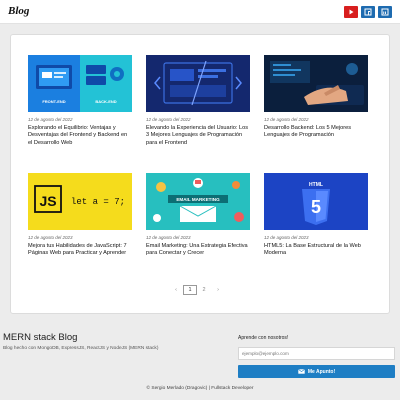 Image resolution: width=400 pixels, height=400 pixels. What do you see at coordinates (80, 83) in the screenshot?
I see `post-thumbnail: FRONT-END BACK-END` at bounding box center [80, 83].